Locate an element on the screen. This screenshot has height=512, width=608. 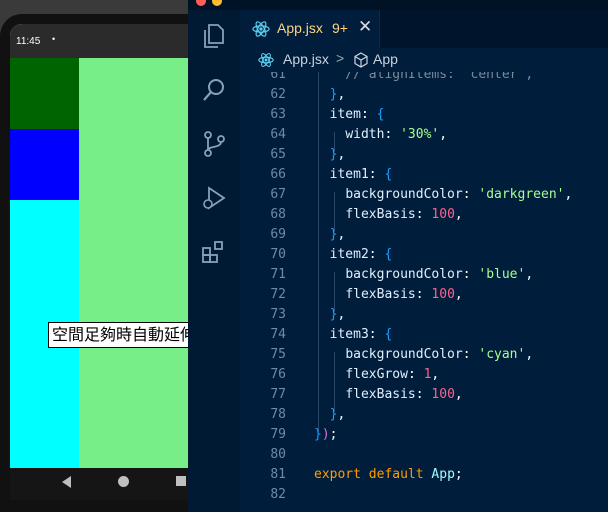
code-line: 80 is located at coordinates (424, 455).